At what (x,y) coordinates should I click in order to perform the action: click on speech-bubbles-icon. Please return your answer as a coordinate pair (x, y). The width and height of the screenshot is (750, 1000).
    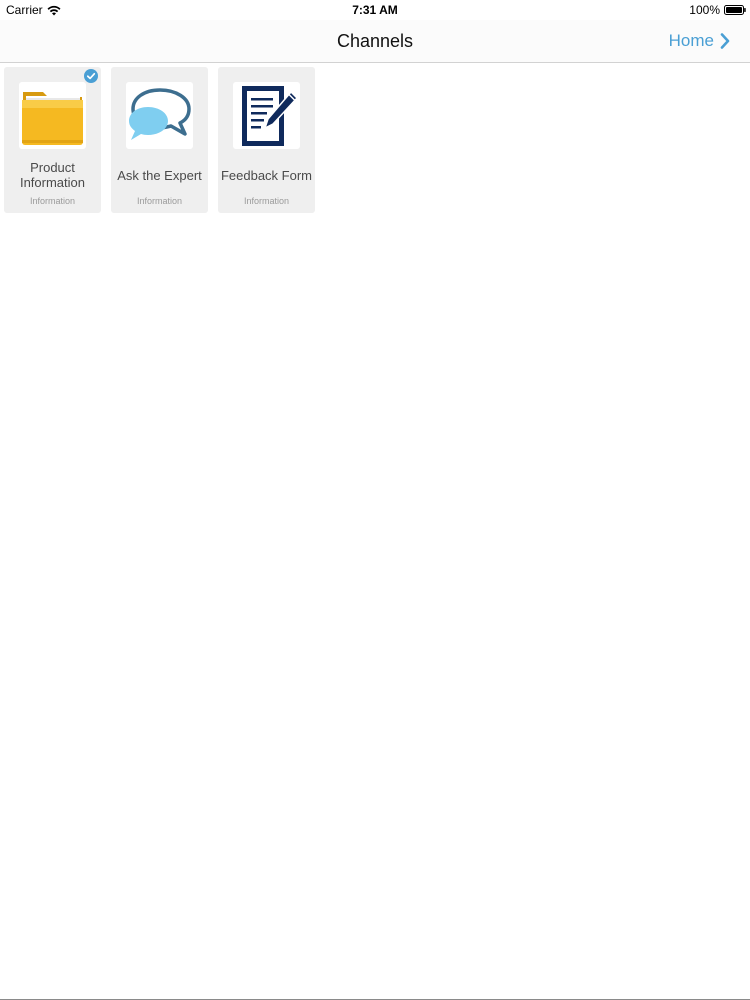
    Looking at the image, I should click on (160, 114).